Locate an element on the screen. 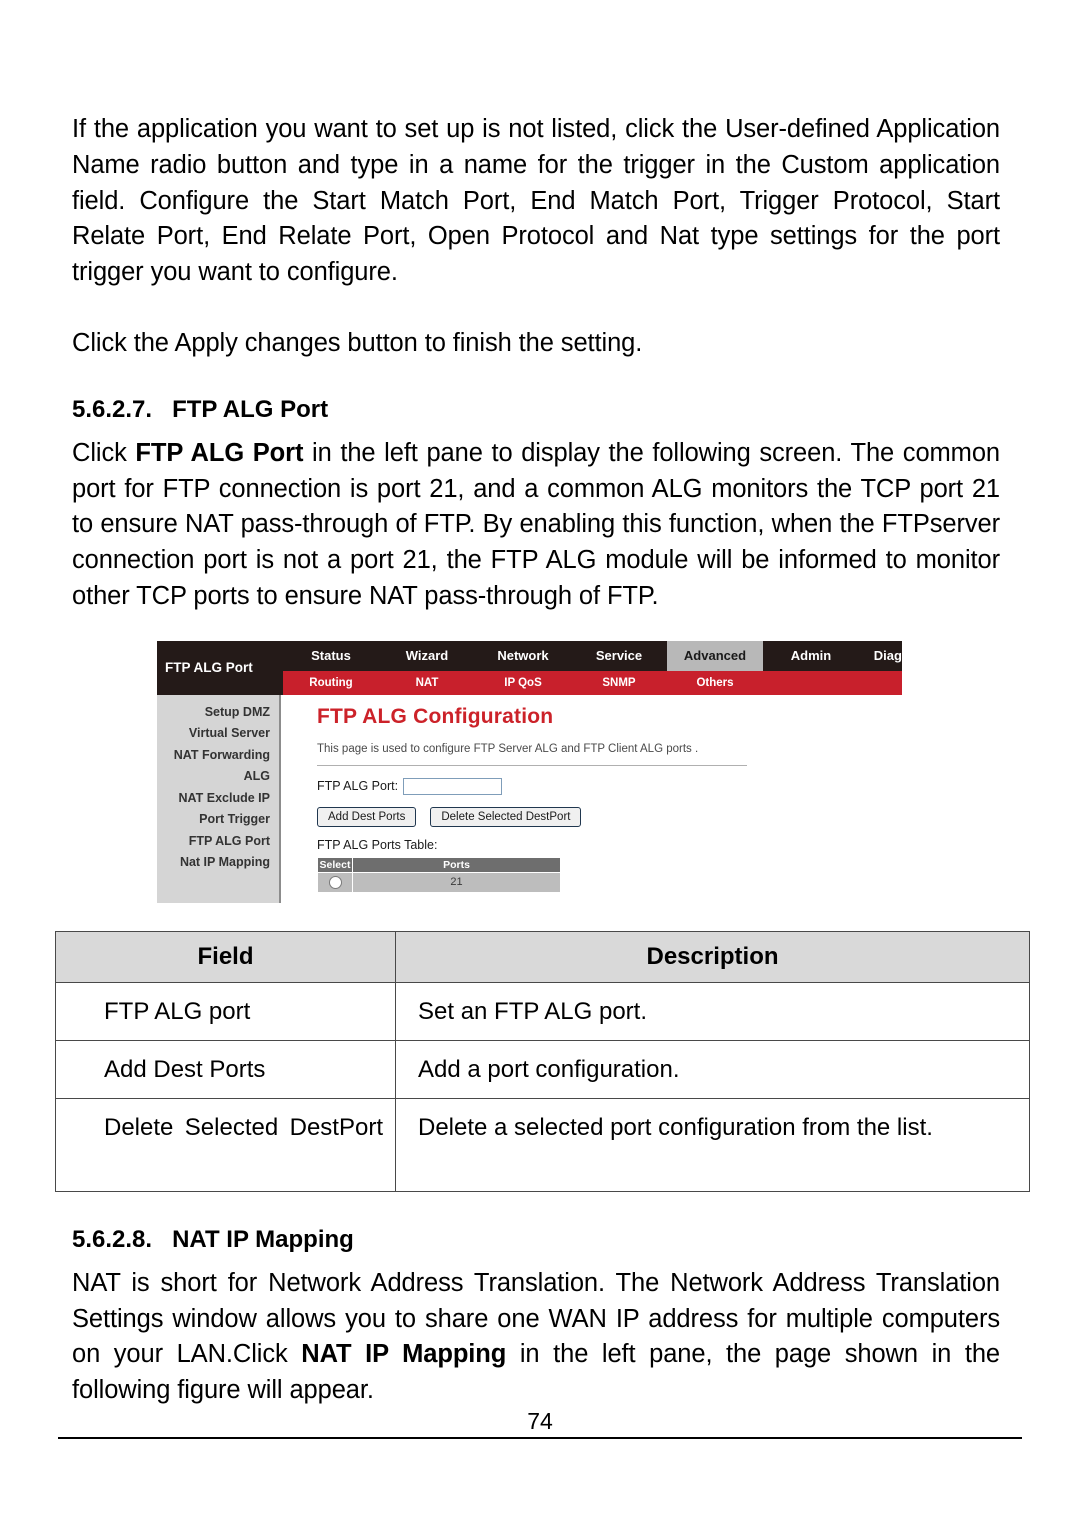 The width and height of the screenshot is (1080, 1527). router-sidebar-item-setup-dmz: Setup DMZ is located at coordinates (218, 713).